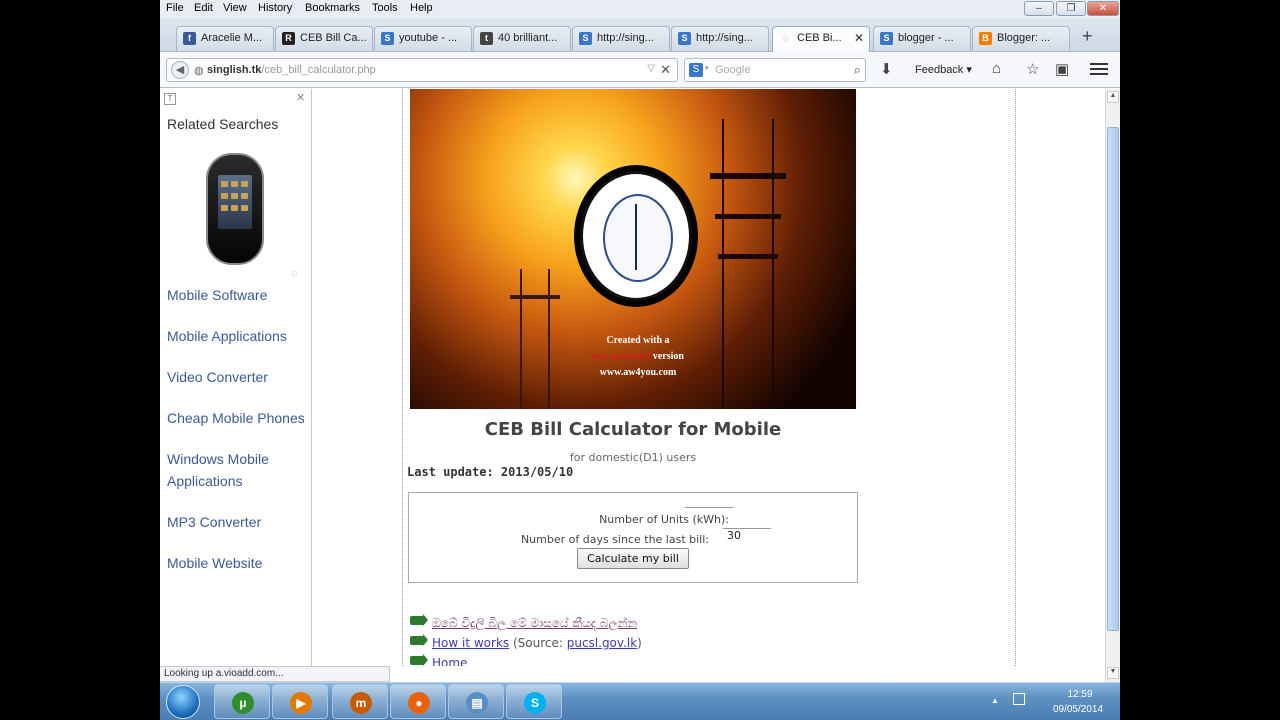 Image resolution: width=1280 pixels, height=720 pixels. What do you see at coordinates (651, 68) in the screenshot?
I see `history-dropdown-icon: ▽` at bounding box center [651, 68].